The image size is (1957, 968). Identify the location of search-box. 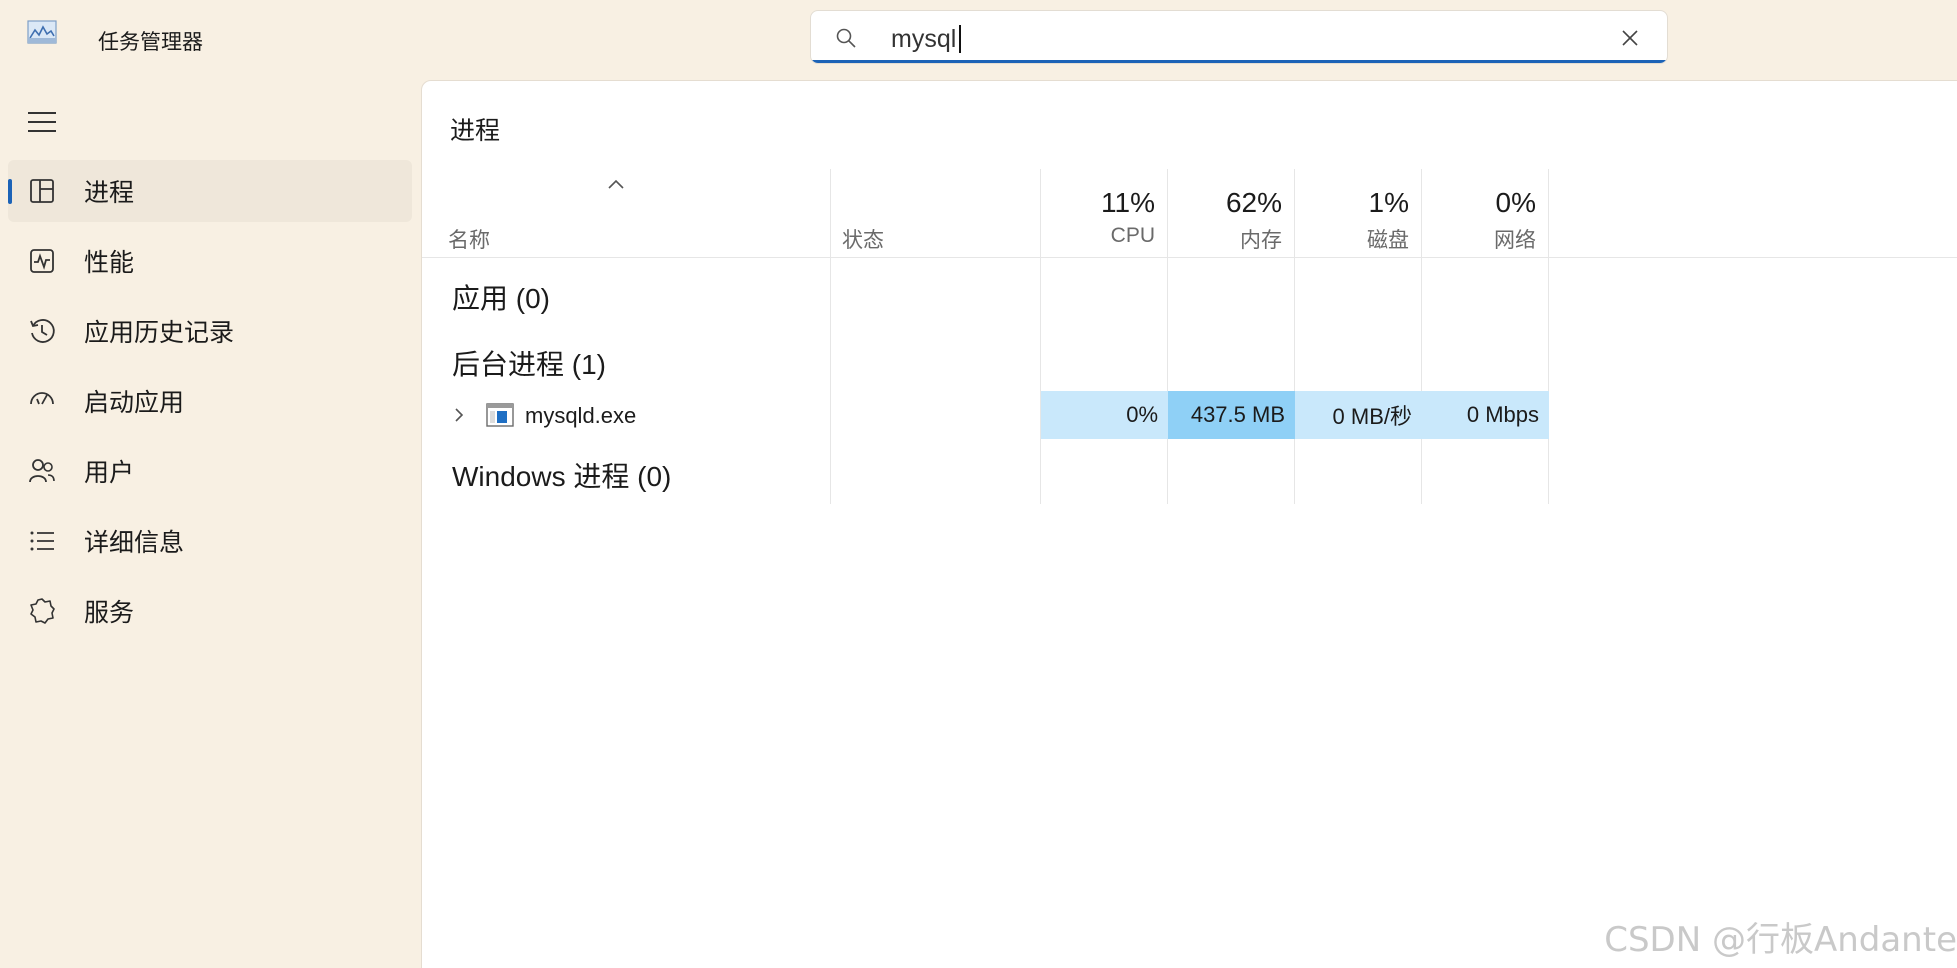
(1239, 37).